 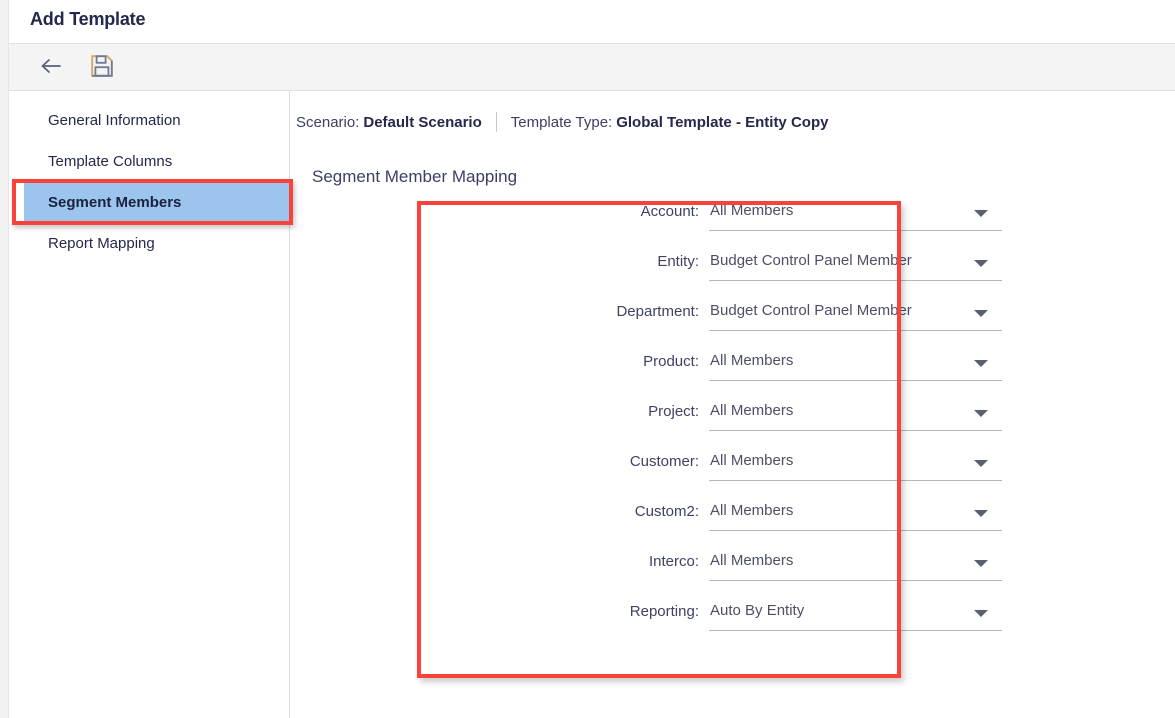 What do you see at coordinates (752, 210) in the screenshot?
I see `dropdown-value-account: All Members` at bounding box center [752, 210].